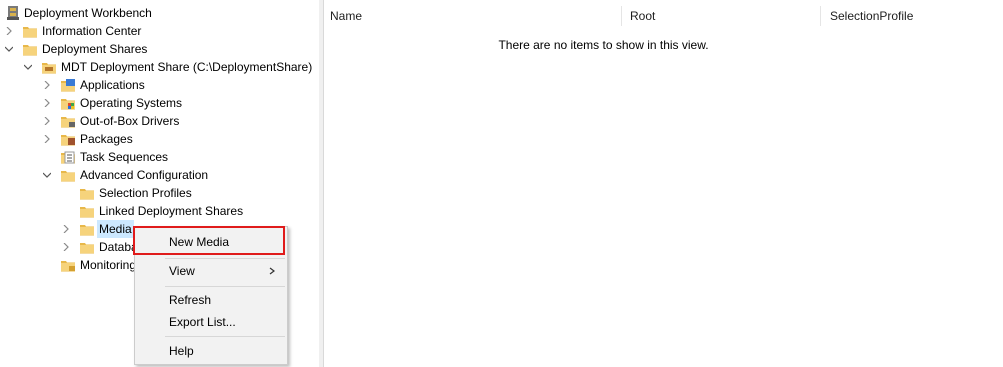  I want to click on tree-label: Out-of-Box Drivers, so click(130, 121).